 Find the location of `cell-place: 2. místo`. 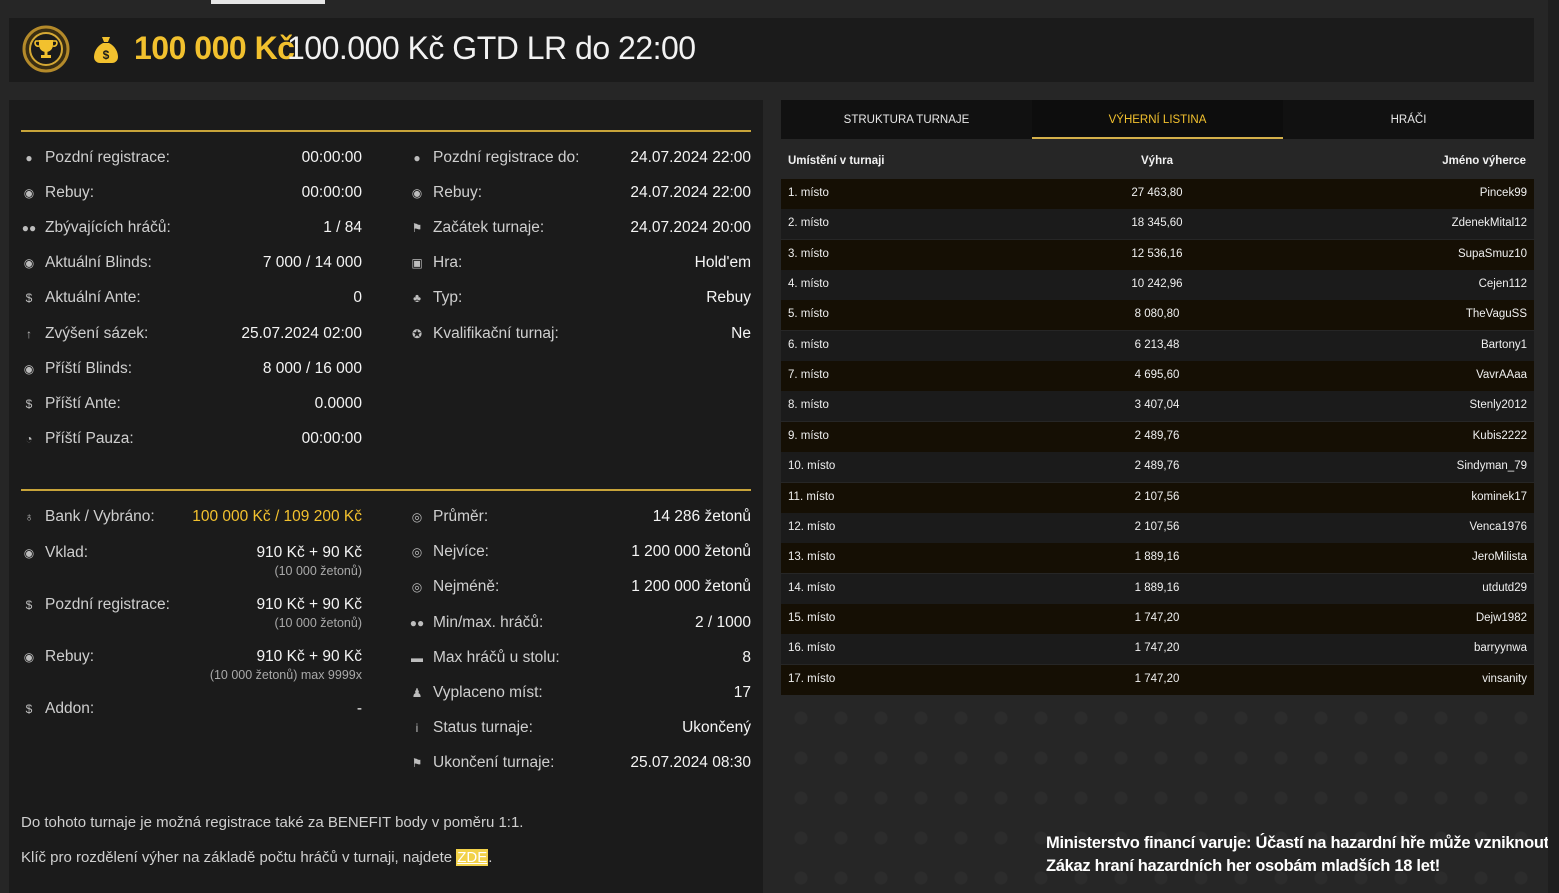

cell-place: 2. místo is located at coordinates (808, 223).